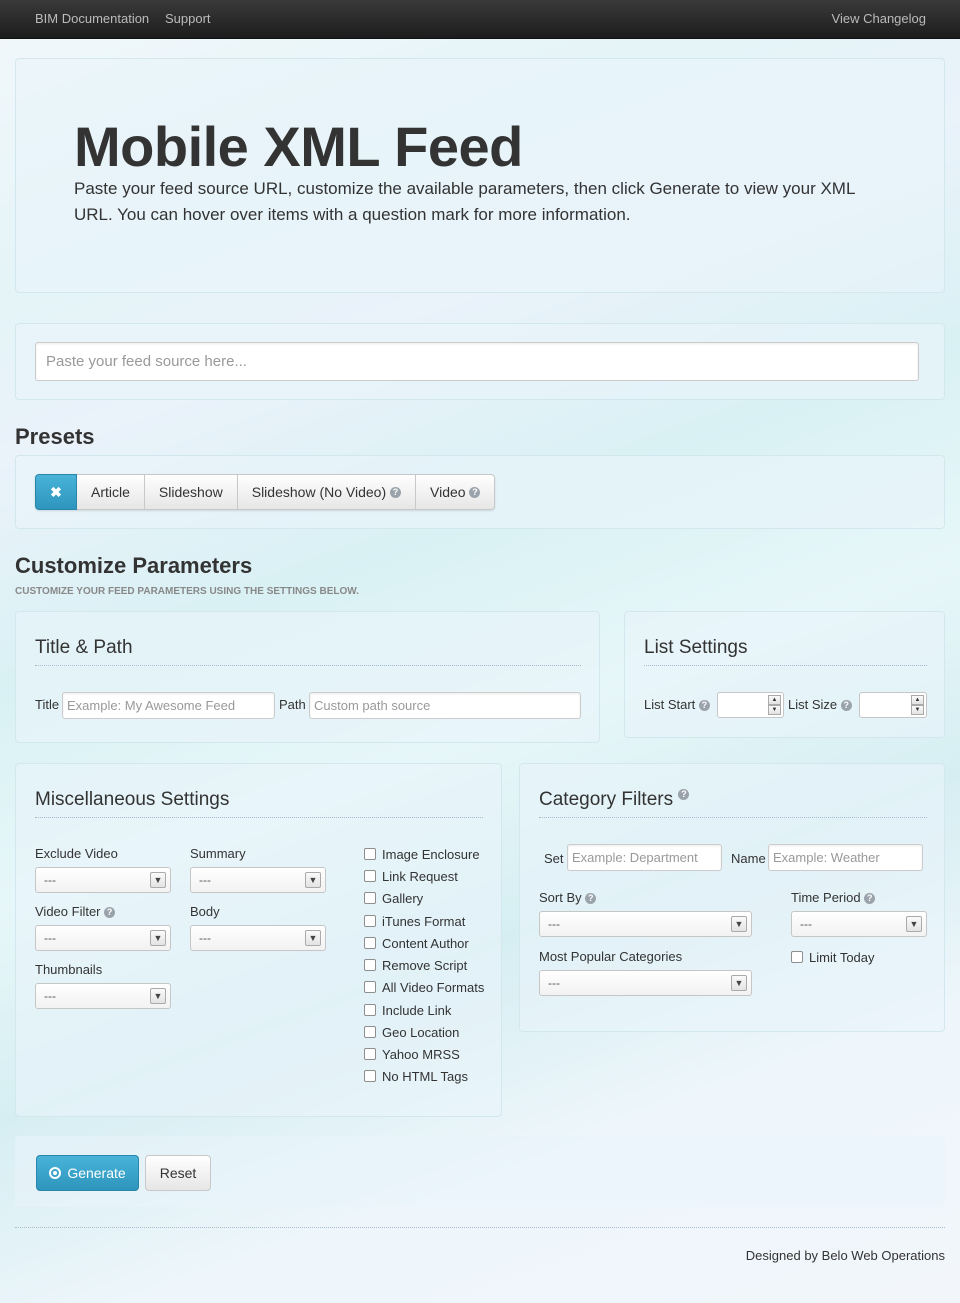 The width and height of the screenshot is (960, 1303). Describe the element at coordinates (132, 799) in the screenshot. I see `misc-settings-heading: Miscellaneous Settings` at that location.